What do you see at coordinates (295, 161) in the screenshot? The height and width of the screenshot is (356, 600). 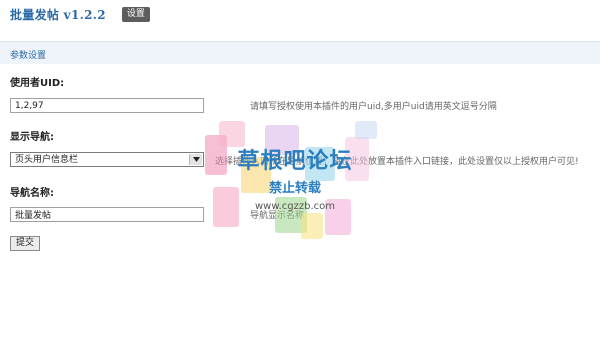 I see `watermark-title: 草根吧论坛` at bounding box center [295, 161].